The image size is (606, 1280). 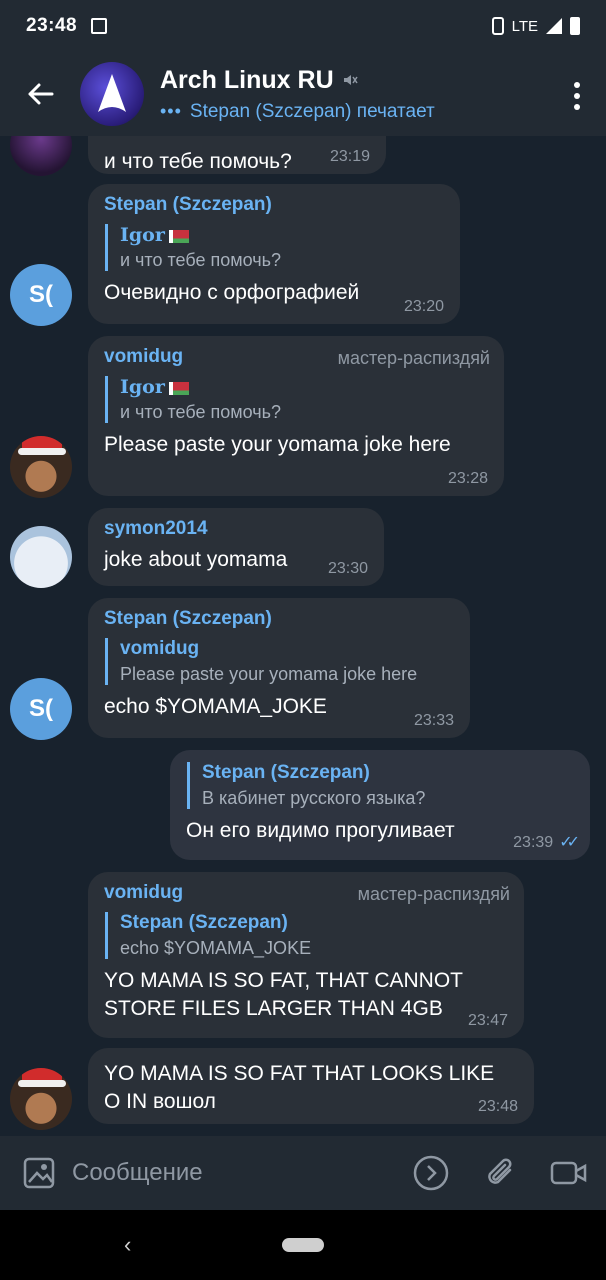 I want to click on message-composer: Сообщение, so click(x=303, y=1173).